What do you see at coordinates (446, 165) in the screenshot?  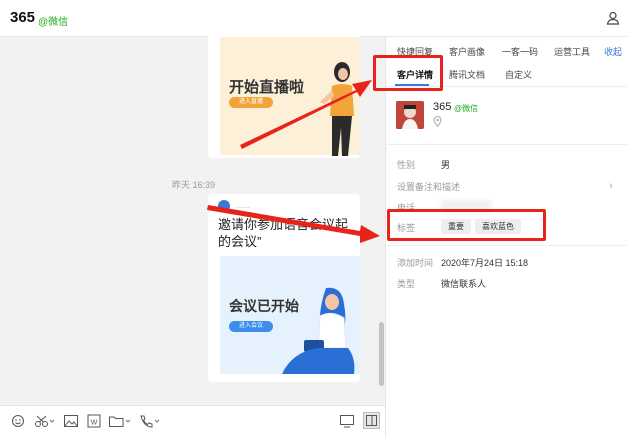 I see `gender-value: 男` at bounding box center [446, 165].